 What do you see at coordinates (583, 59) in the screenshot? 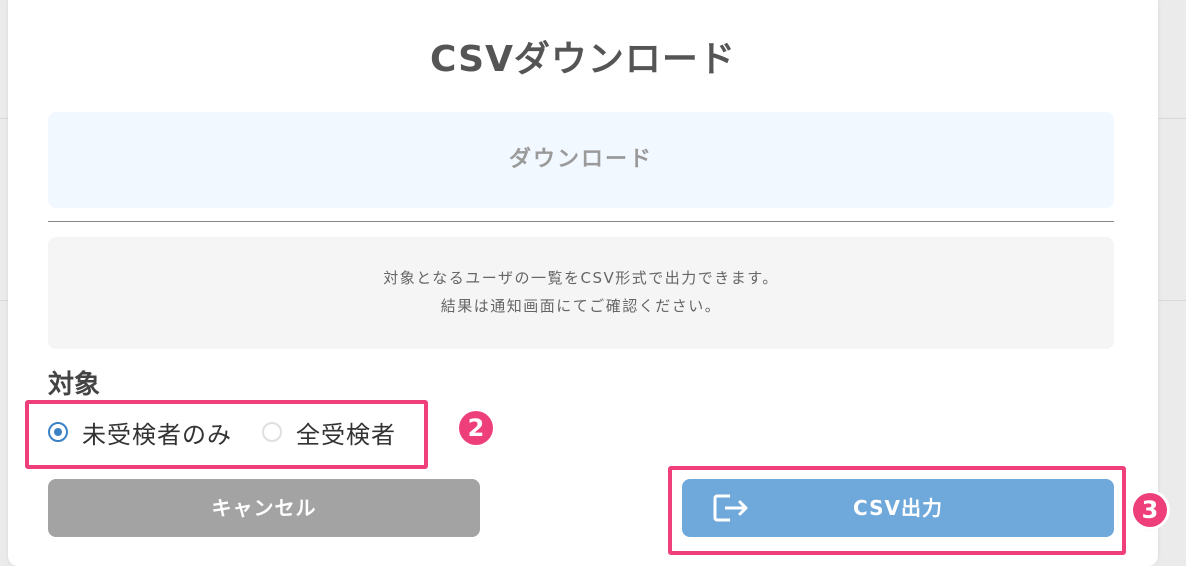
I see `dialog-title: CSVダウンロード` at bounding box center [583, 59].